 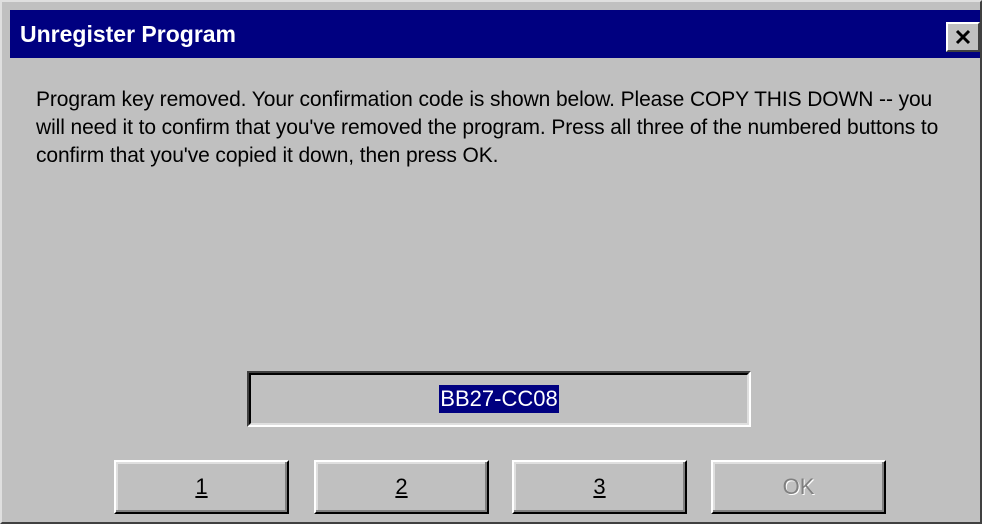 I want to click on ok-button-label: OK, so click(x=798, y=486).